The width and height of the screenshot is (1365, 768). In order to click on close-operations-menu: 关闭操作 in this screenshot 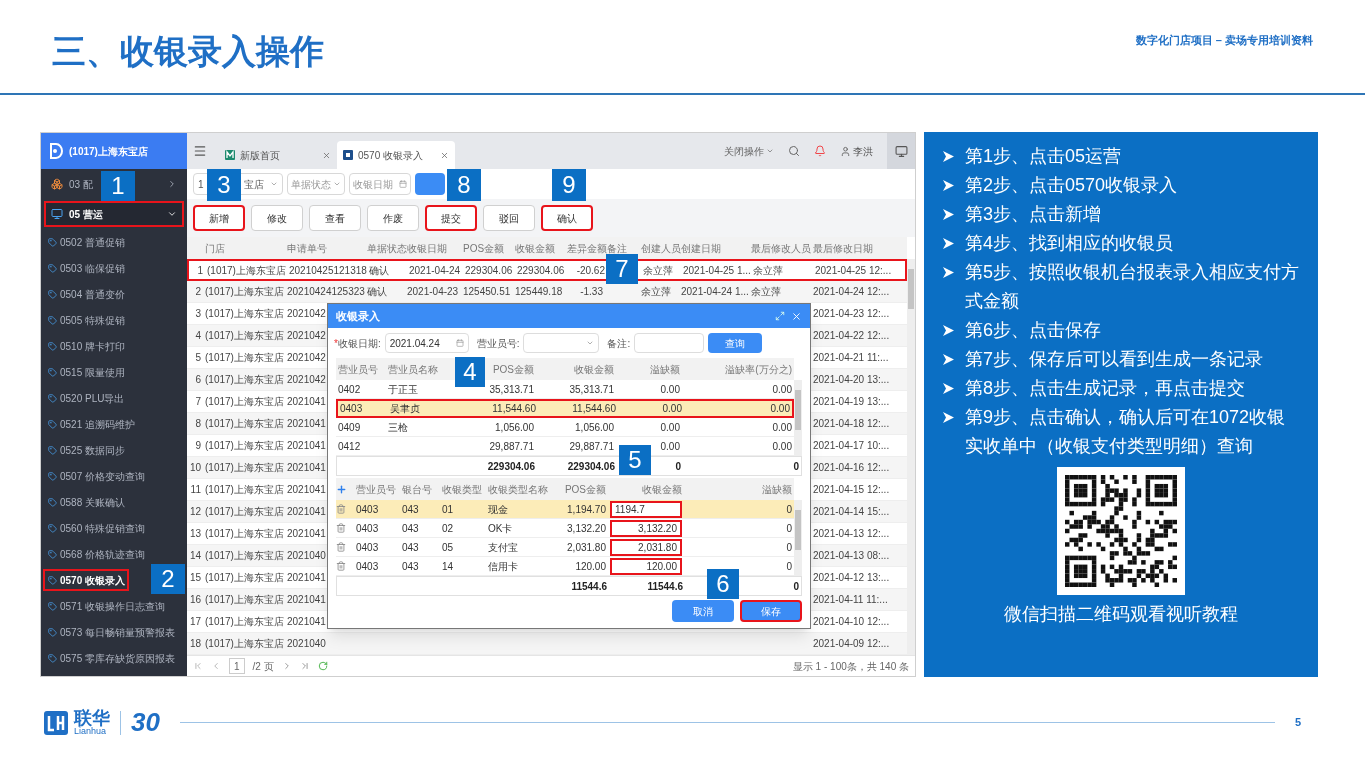, I will do `click(749, 151)`.